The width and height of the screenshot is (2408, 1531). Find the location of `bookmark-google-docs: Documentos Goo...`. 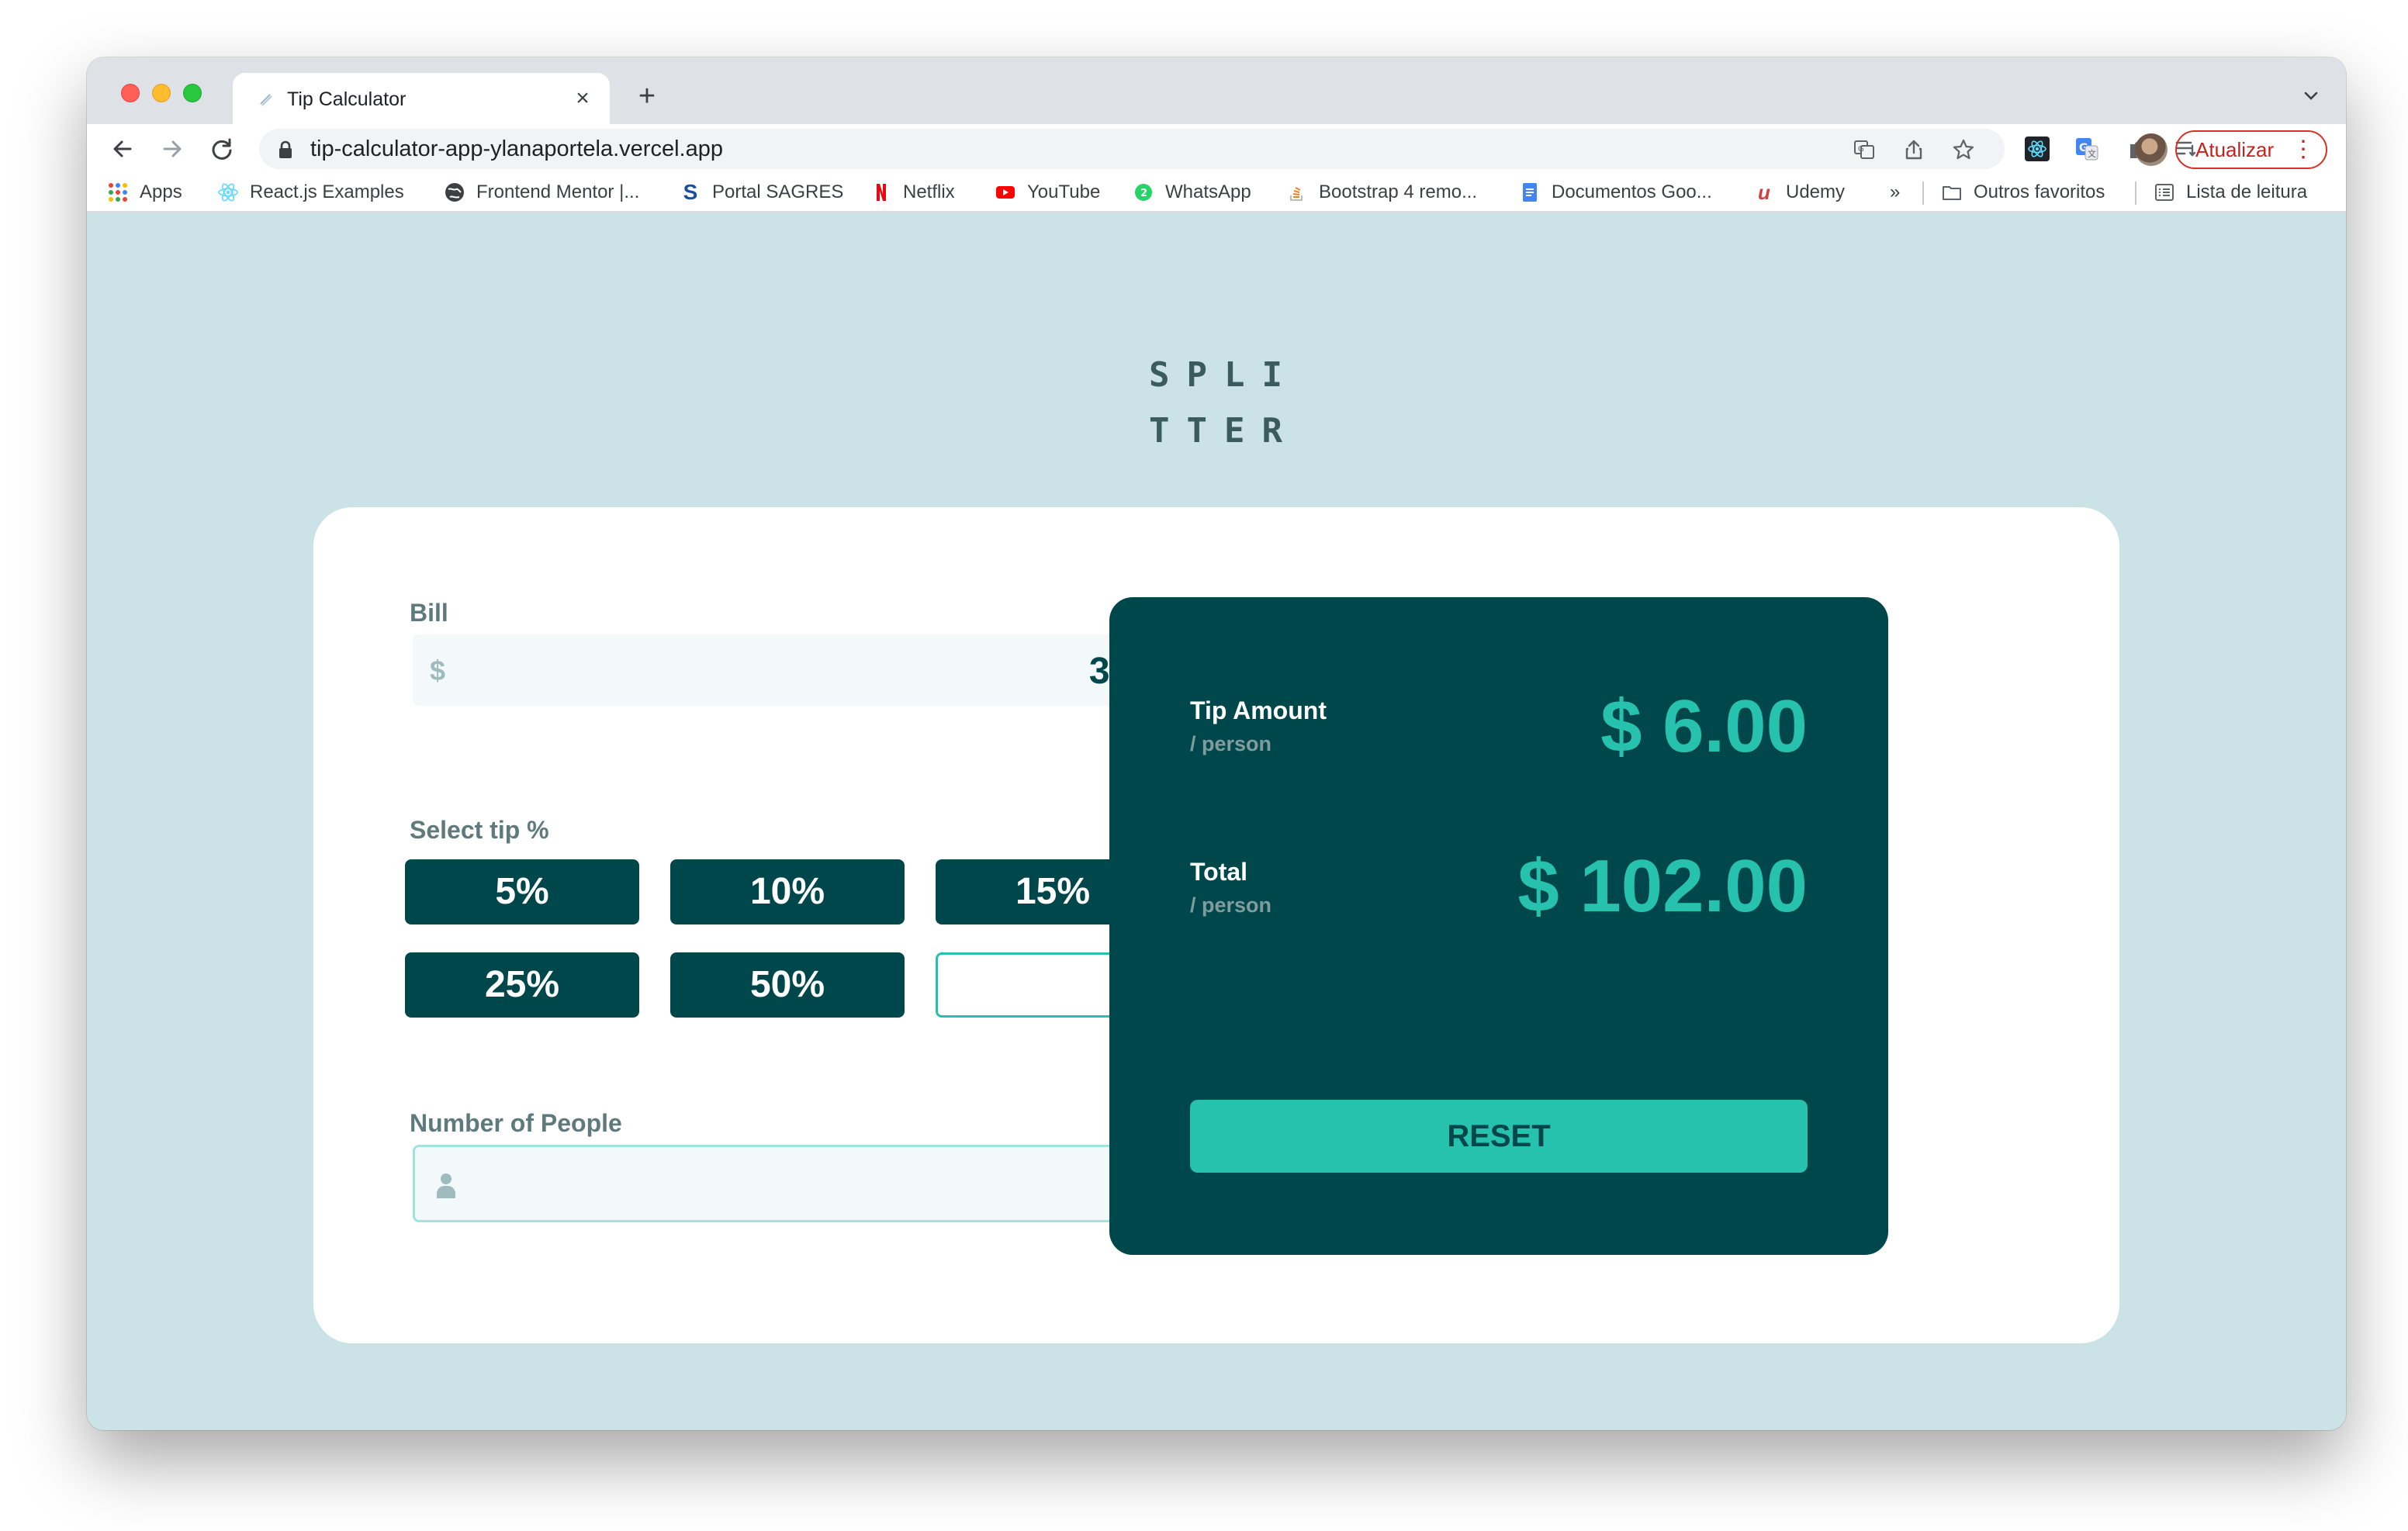

bookmark-google-docs: Documentos Goo... is located at coordinates (1615, 192).